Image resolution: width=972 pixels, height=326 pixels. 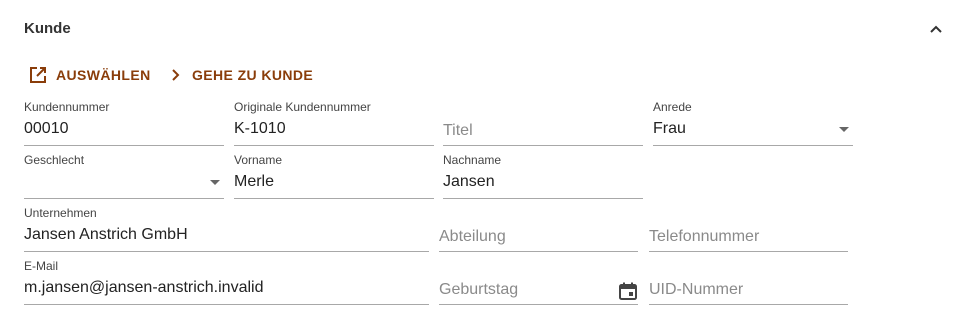 I want to click on telefon-placeholder: Telefonnummer, so click(x=704, y=237).